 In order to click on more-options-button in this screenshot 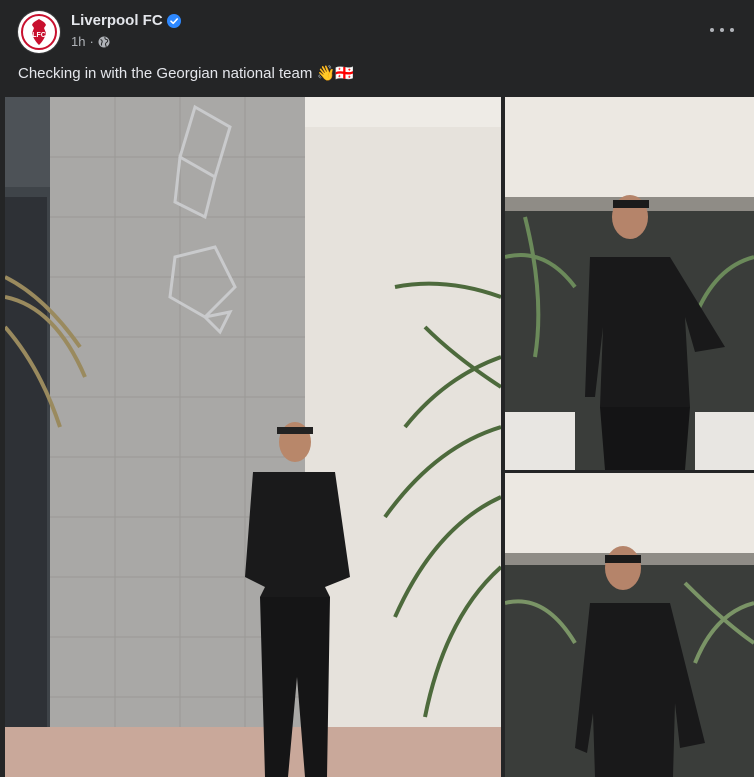, I will do `click(722, 30)`.